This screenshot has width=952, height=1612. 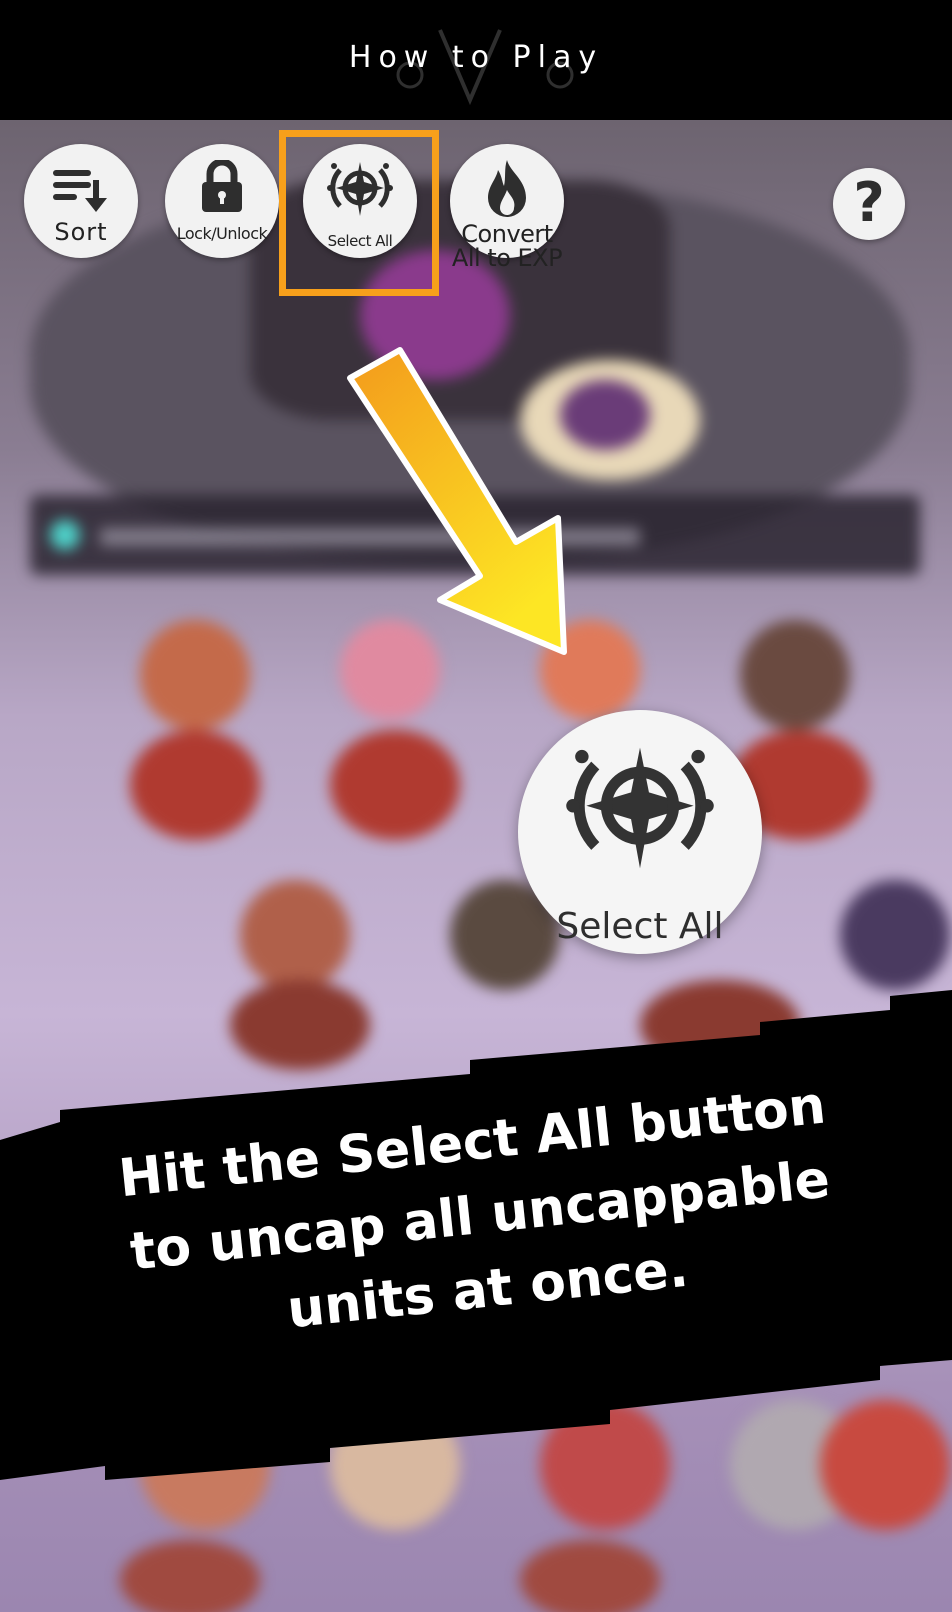 What do you see at coordinates (81, 232) in the screenshot?
I see `sort-label: Sort` at bounding box center [81, 232].